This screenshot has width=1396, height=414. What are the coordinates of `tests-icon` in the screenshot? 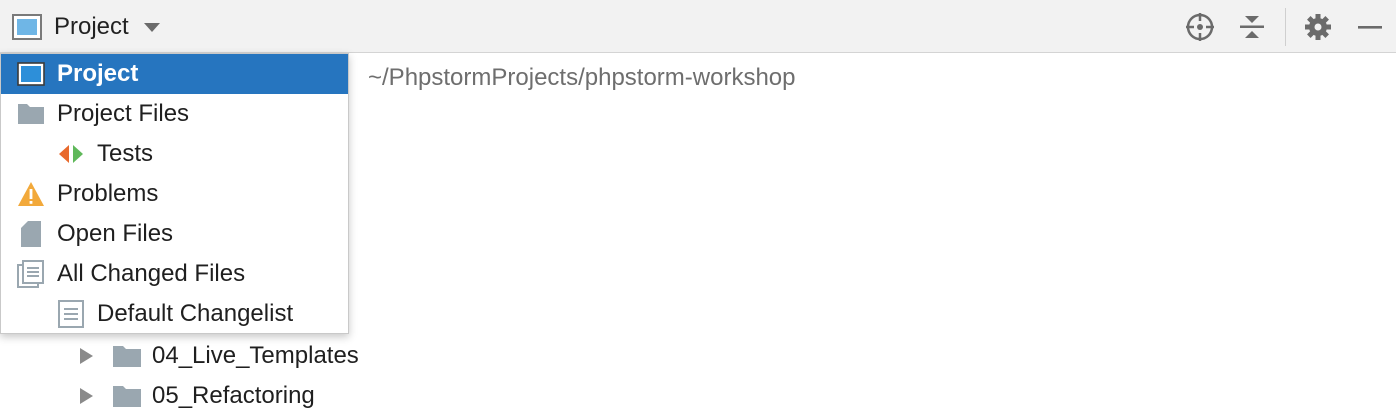 It's located at (71, 154).